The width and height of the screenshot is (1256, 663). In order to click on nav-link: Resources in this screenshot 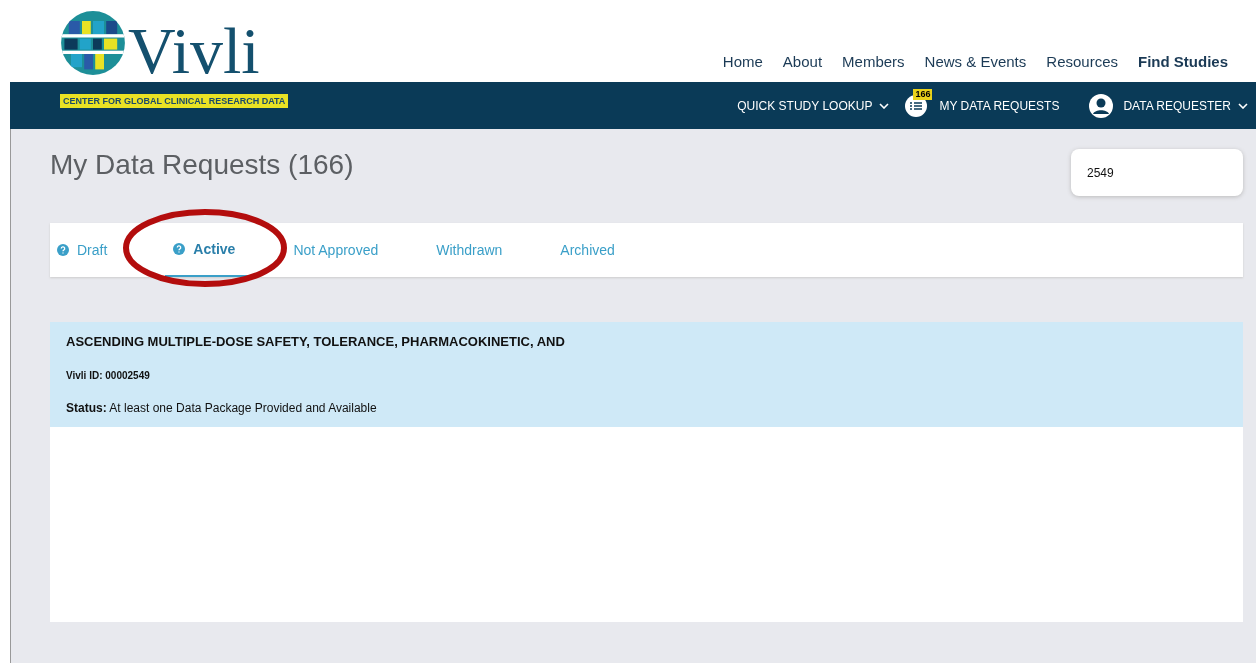, I will do `click(1082, 61)`.